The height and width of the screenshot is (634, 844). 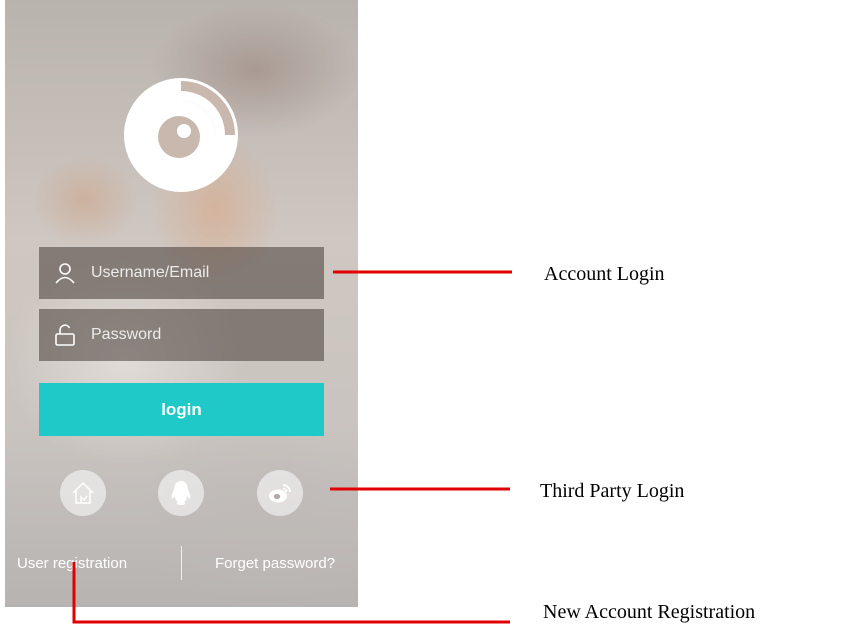 What do you see at coordinates (649, 612) in the screenshot?
I see `new-account-registration-annotation: New Account Registration` at bounding box center [649, 612].